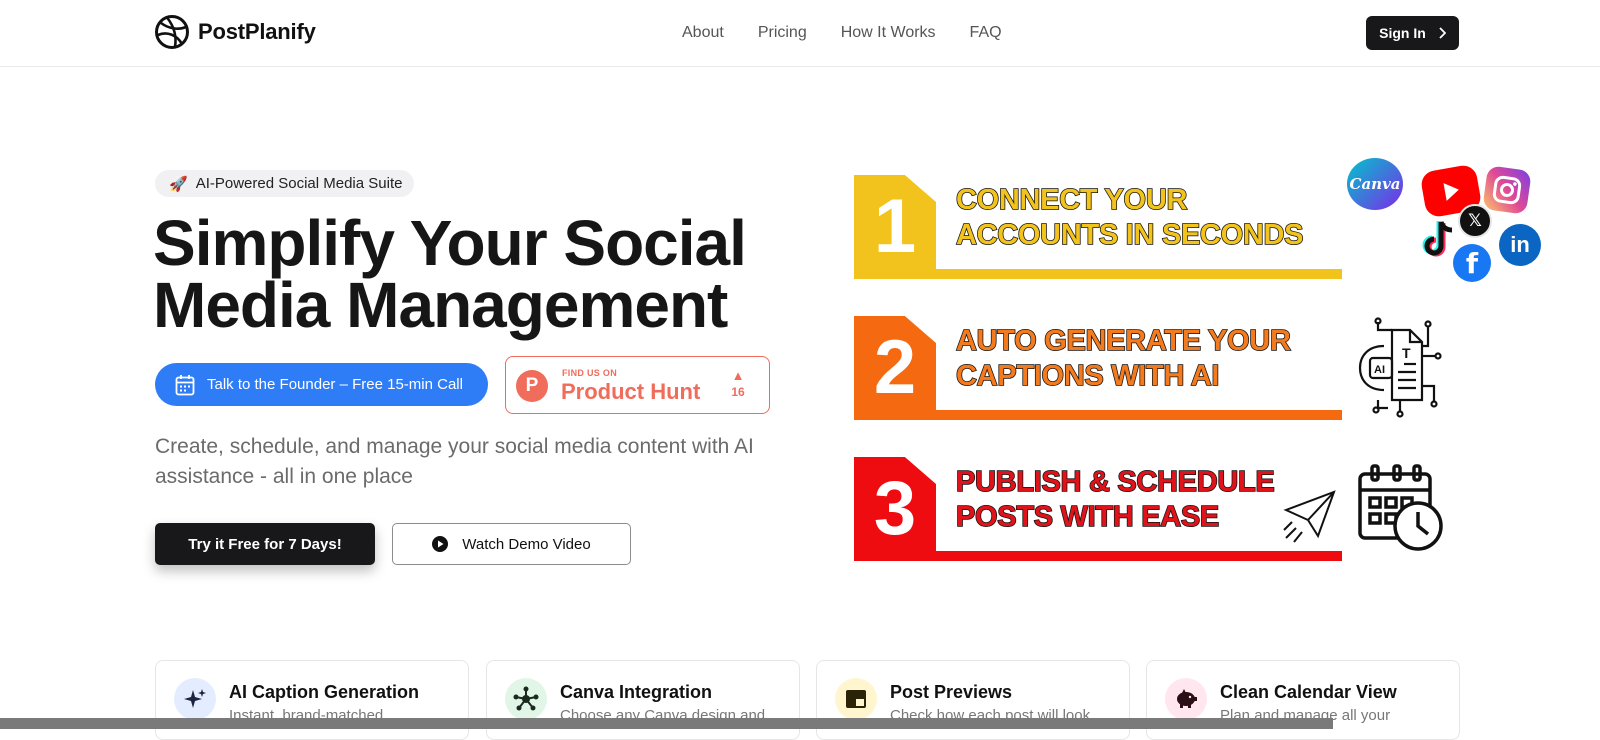 Image resolution: width=1600 pixels, height=740 pixels. What do you see at coordinates (1375, 184) in the screenshot?
I see `canva-icon: Canva` at bounding box center [1375, 184].